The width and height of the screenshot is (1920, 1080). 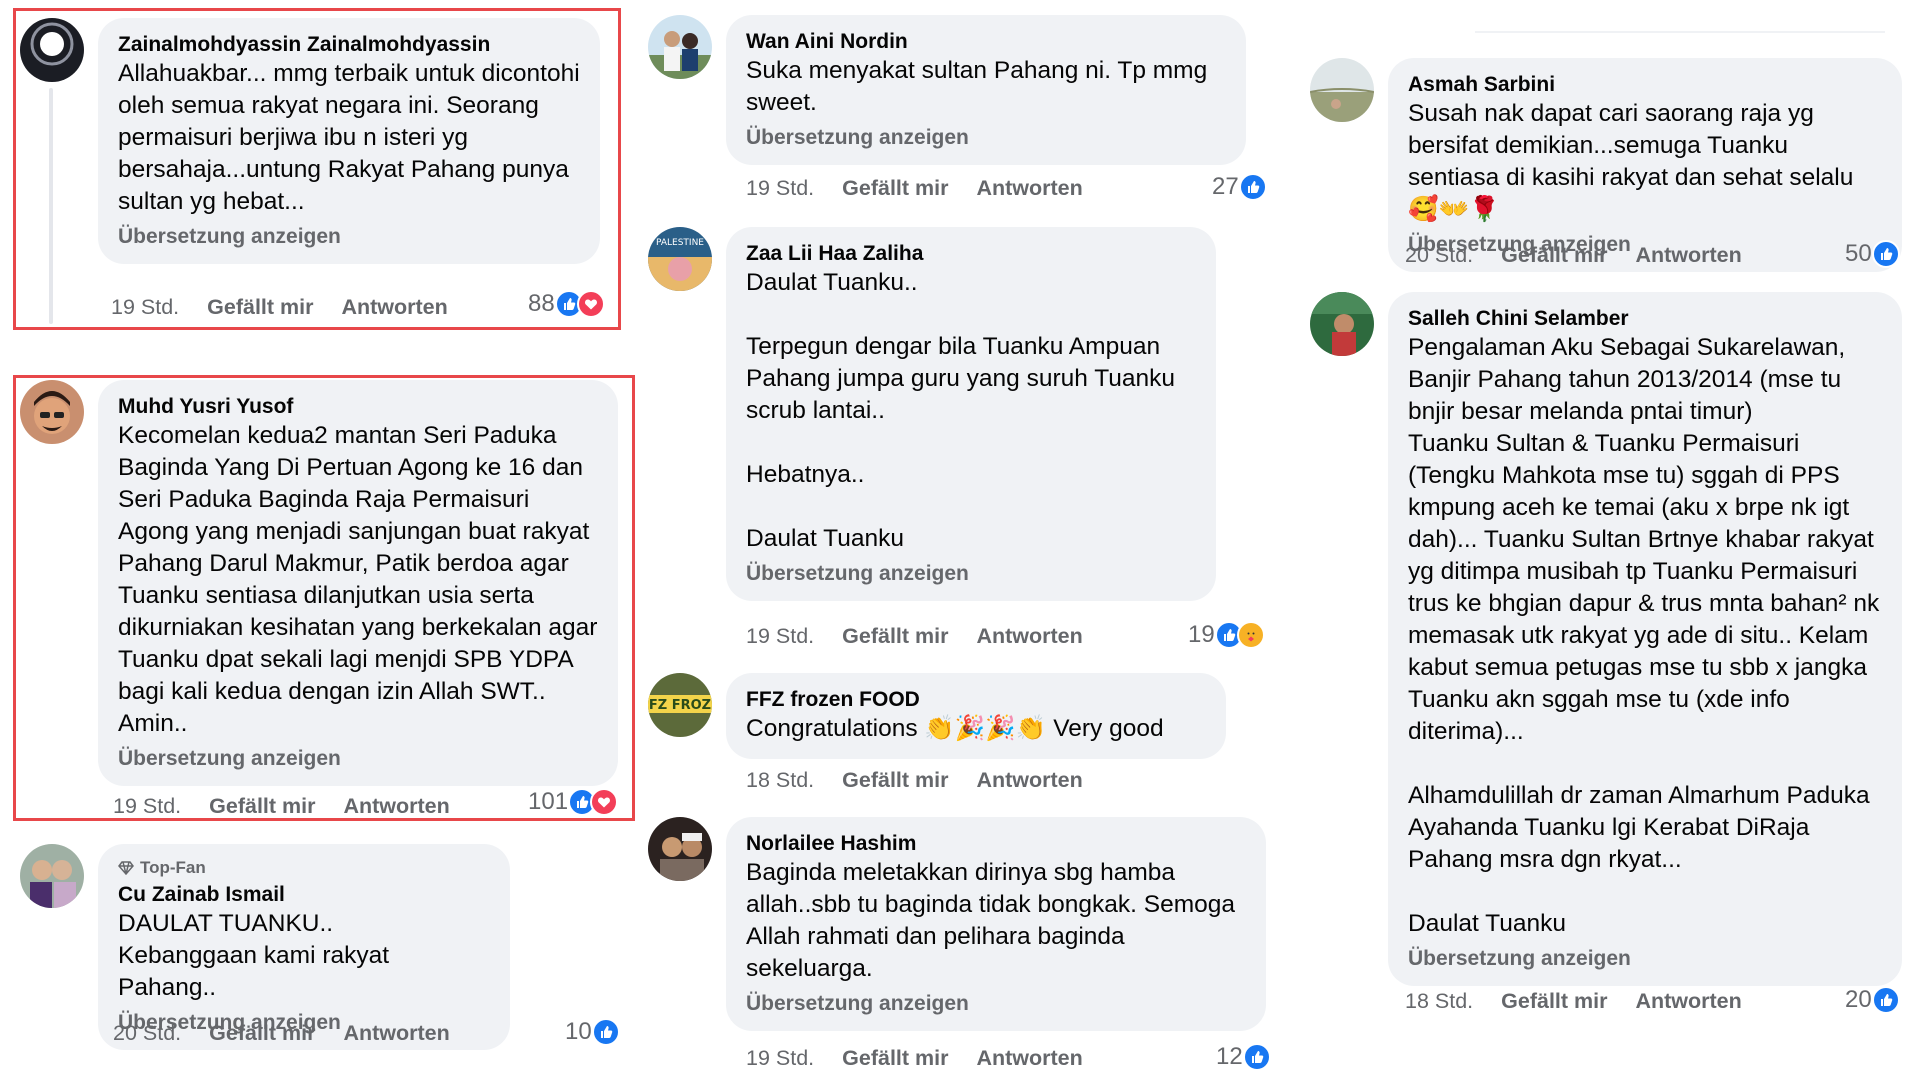 What do you see at coordinates (996, 844) in the screenshot?
I see `comment-author: Norlailee Hashim` at bounding box center [996, 844].